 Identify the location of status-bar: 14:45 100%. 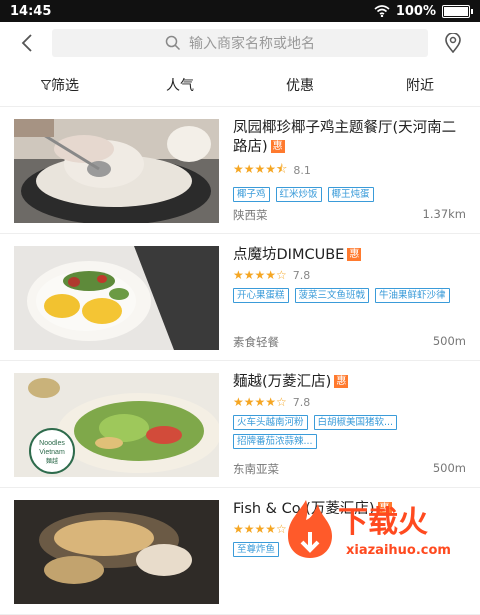
(240, 11).